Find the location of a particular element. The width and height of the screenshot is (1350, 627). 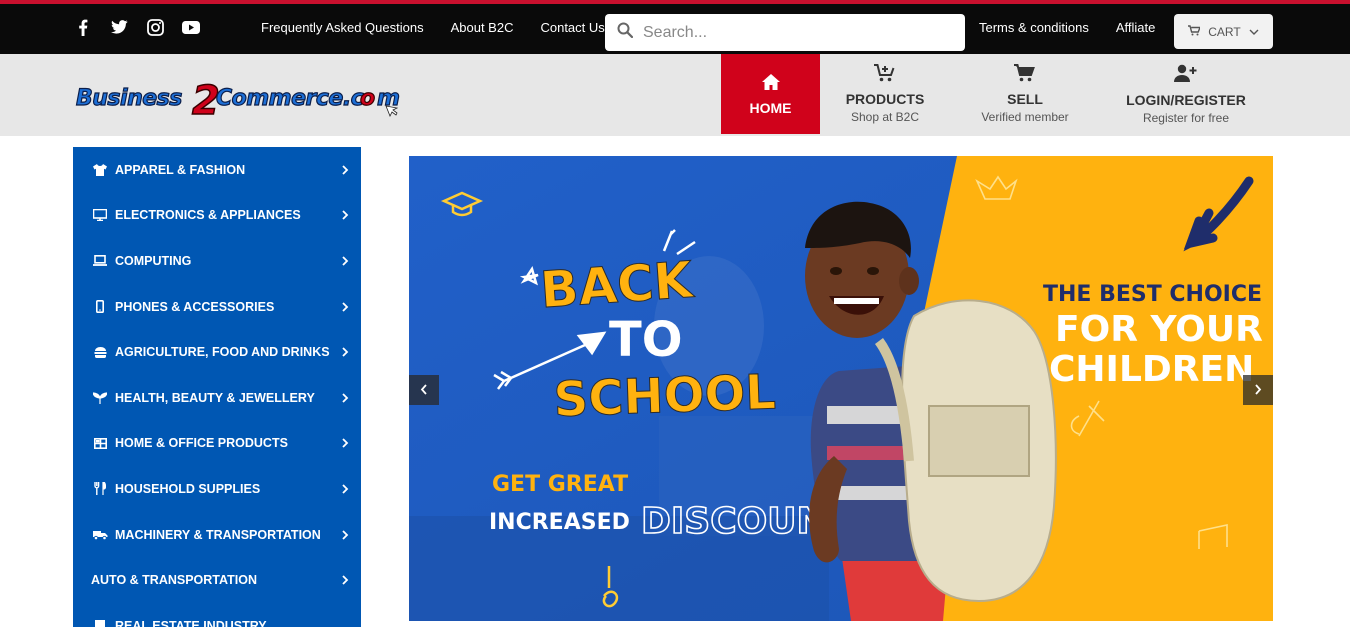

phone-icon is located at coordinates (100, 307).